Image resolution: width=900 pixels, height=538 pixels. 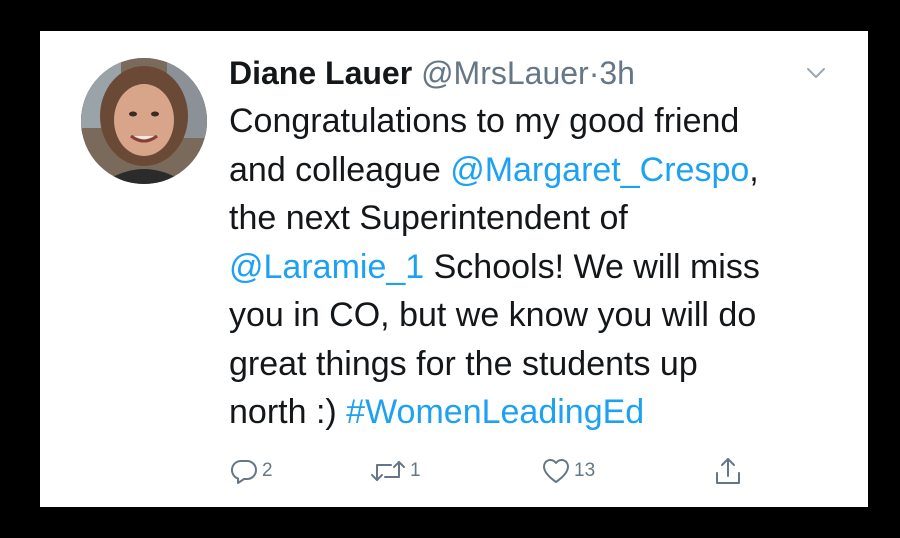 I want to click on share-button, so click(x=728, y=471).